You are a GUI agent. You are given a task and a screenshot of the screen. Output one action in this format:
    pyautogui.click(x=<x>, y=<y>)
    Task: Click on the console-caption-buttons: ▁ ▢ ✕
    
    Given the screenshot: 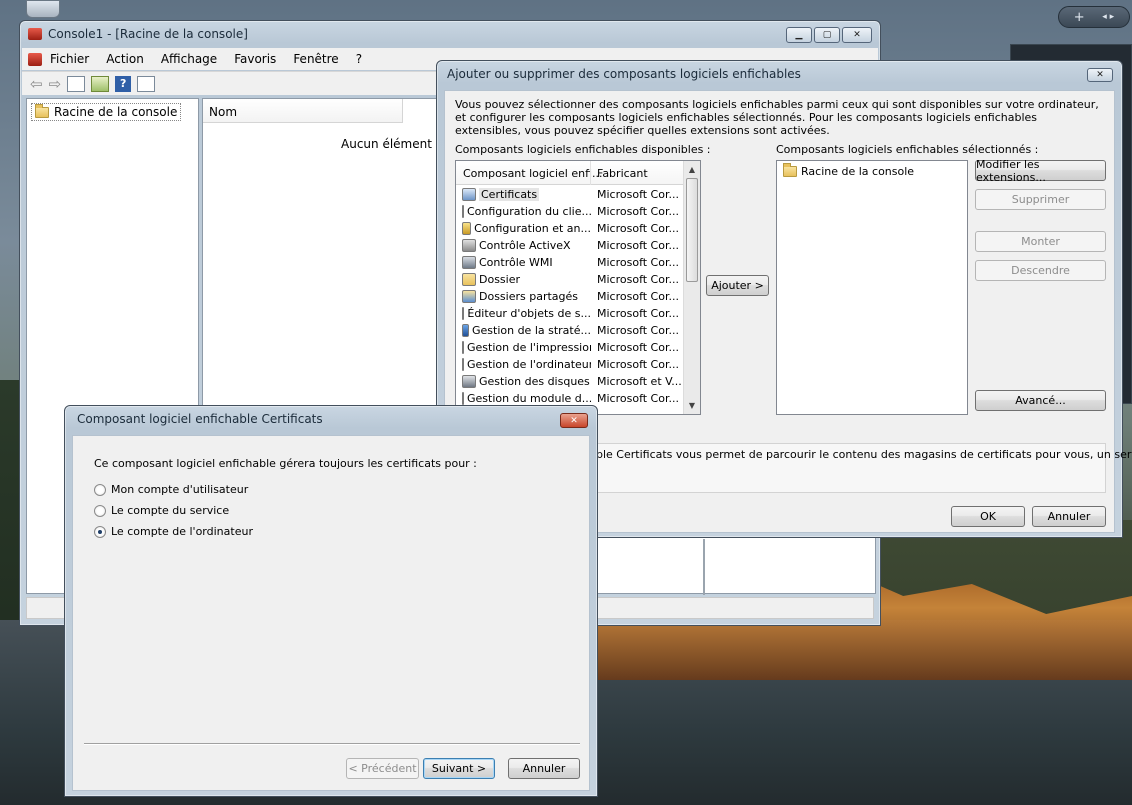 What is the action you would take?
    pyautogui.click(x=829, y=35)
    